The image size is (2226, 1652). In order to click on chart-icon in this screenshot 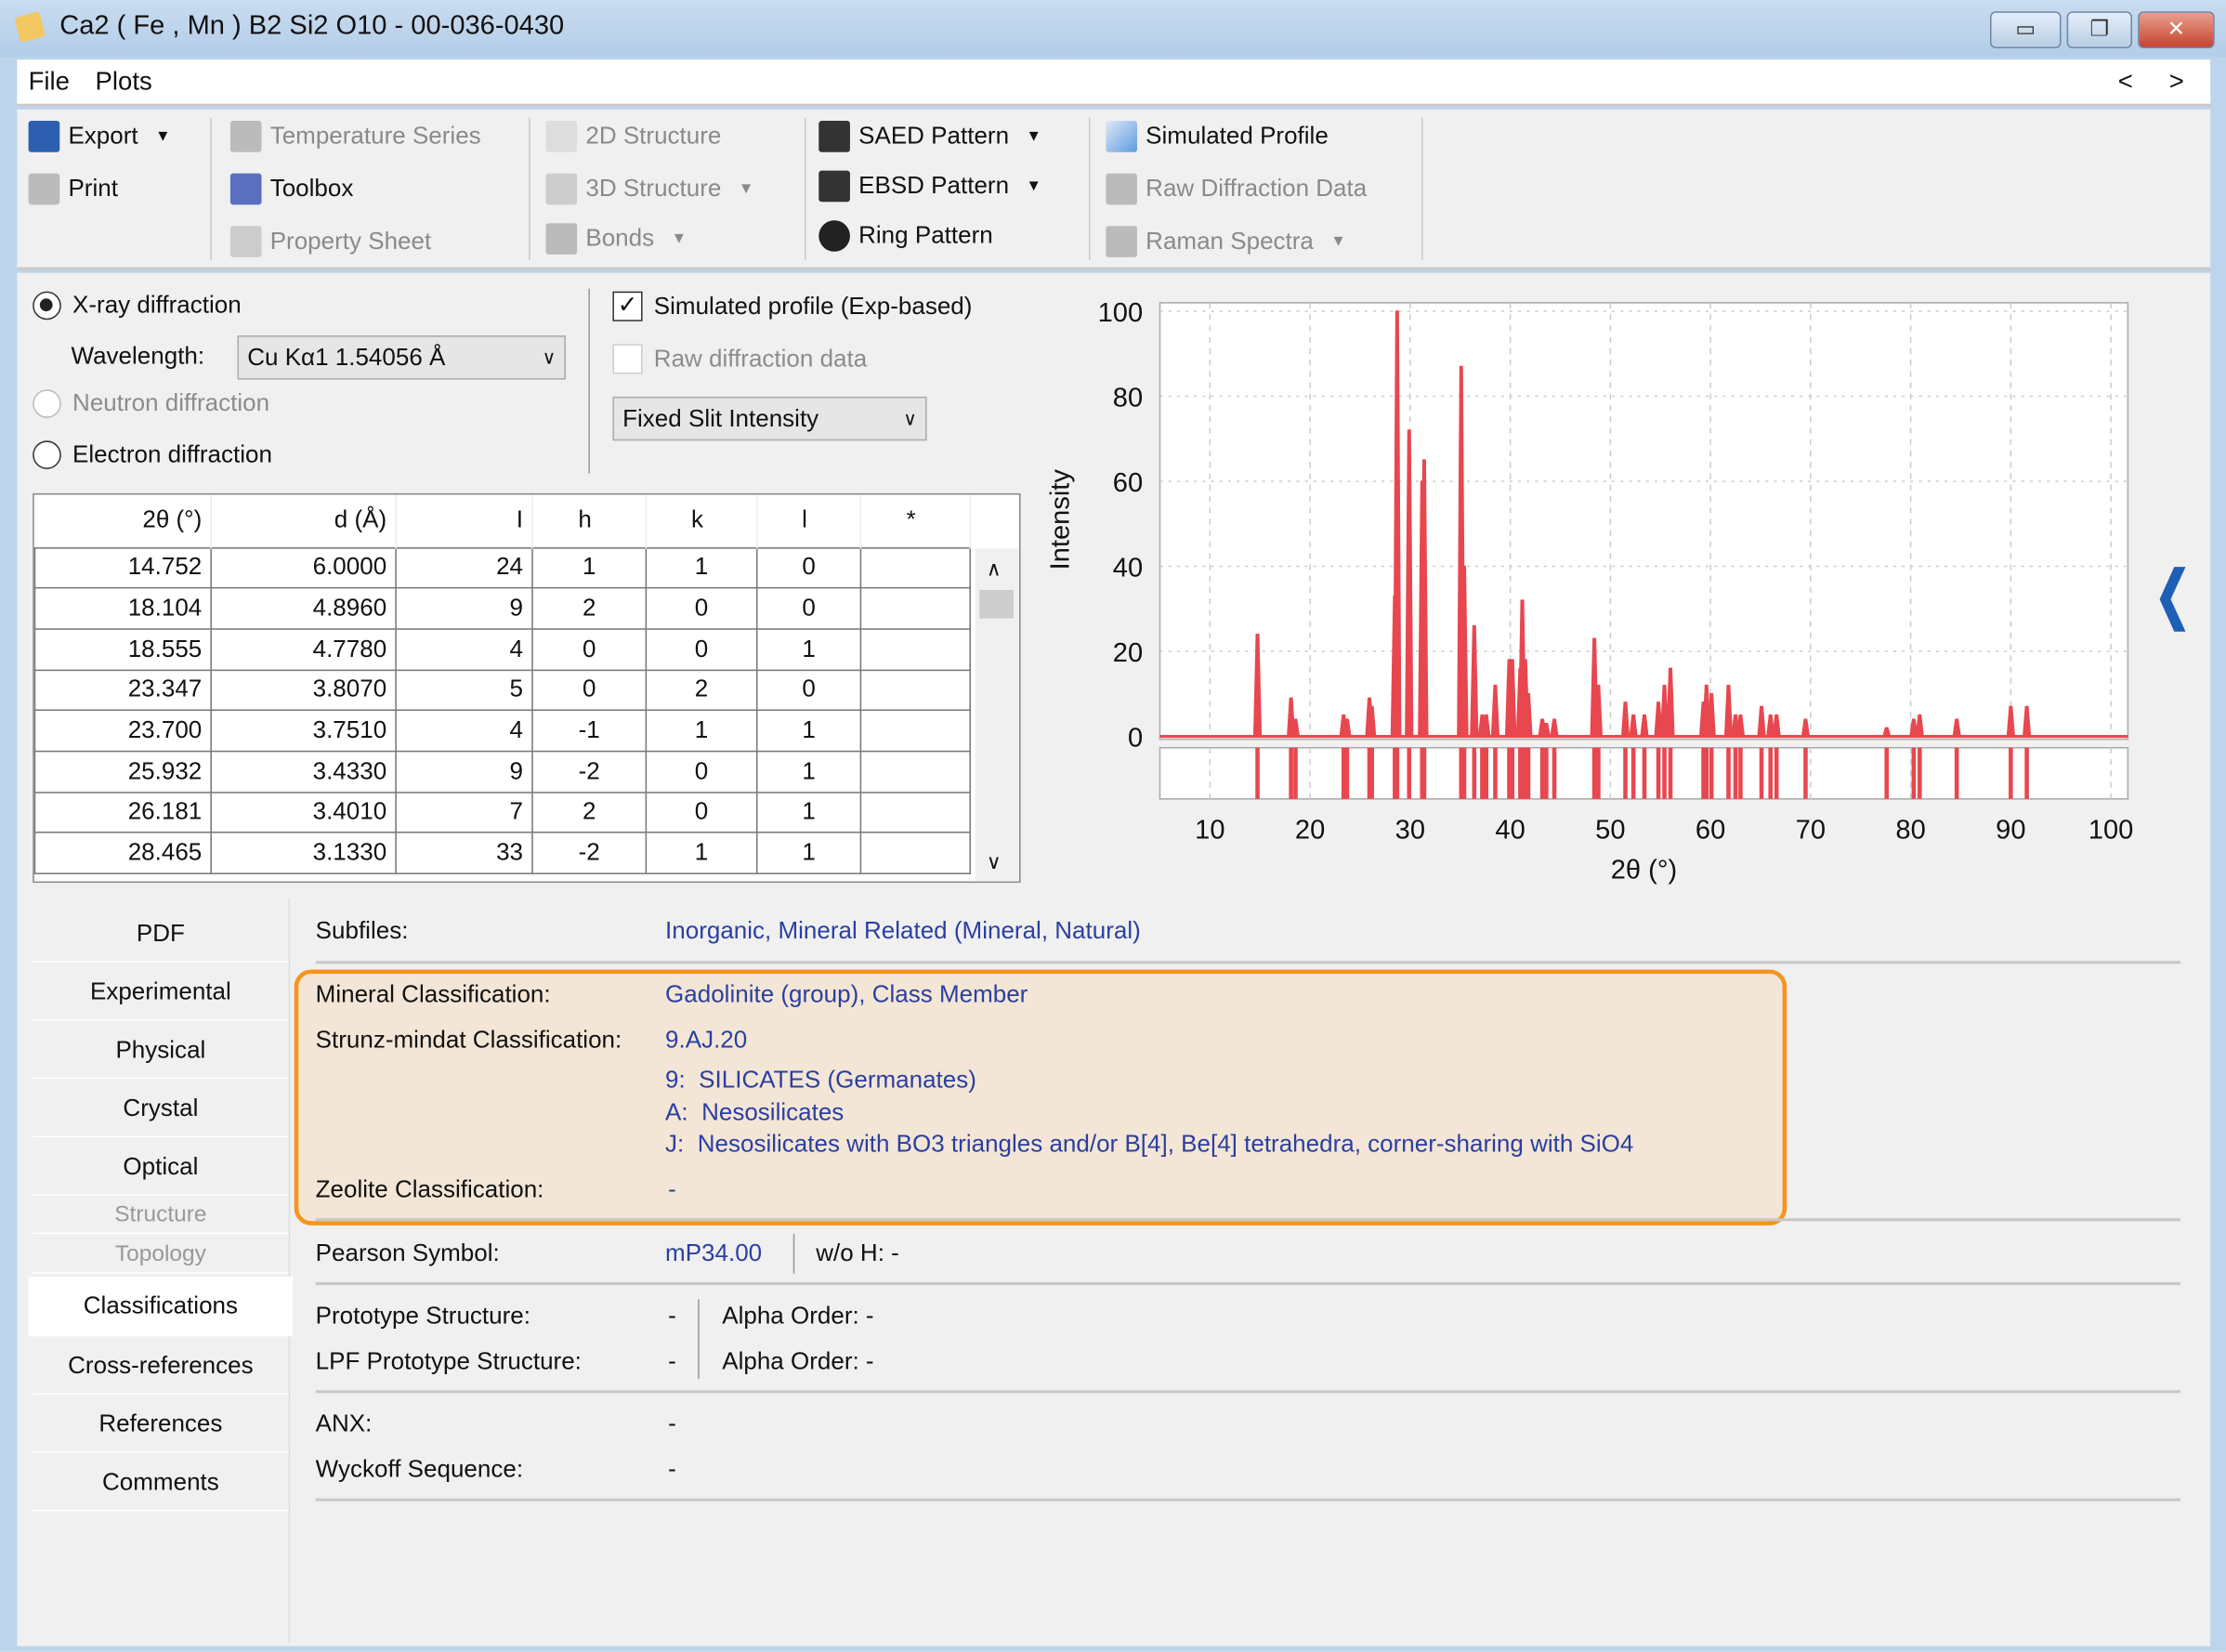, I will do `click(1121, 189)`.